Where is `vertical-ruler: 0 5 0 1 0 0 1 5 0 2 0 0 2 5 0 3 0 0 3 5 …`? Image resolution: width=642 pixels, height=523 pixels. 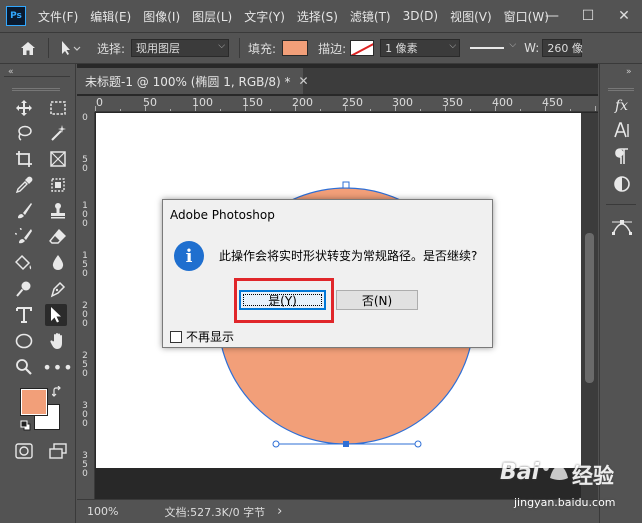
vertical-ruler: 0 5 0 1 0 0 1 5 0 2 0 0 2 5 0 3 0 0 3 5 … is located at coordinates (86, 305).